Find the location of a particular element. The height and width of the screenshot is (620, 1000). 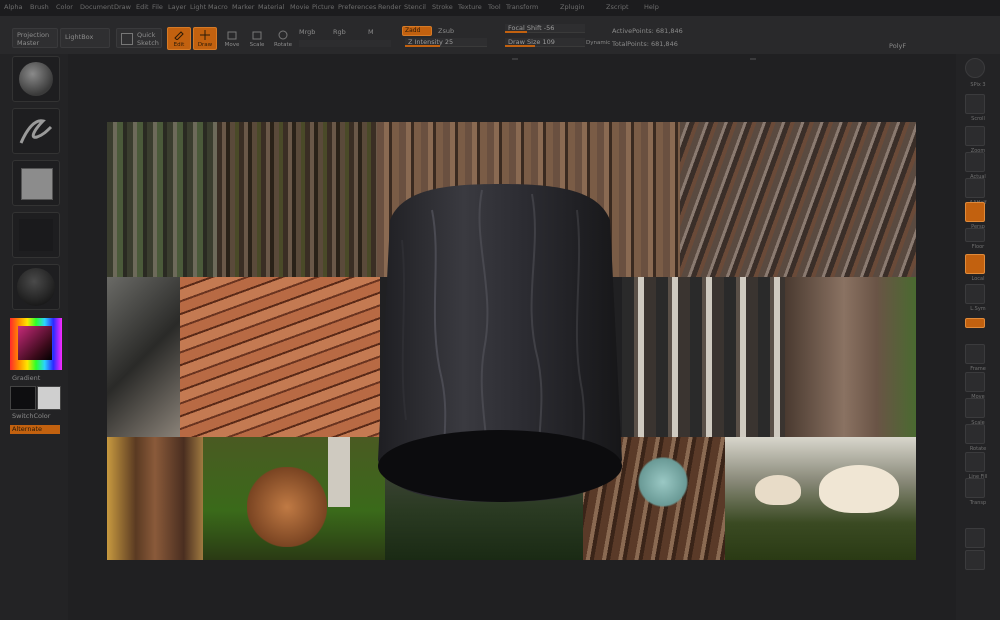

edit-button: Edit is located at coordinates (179, 38).